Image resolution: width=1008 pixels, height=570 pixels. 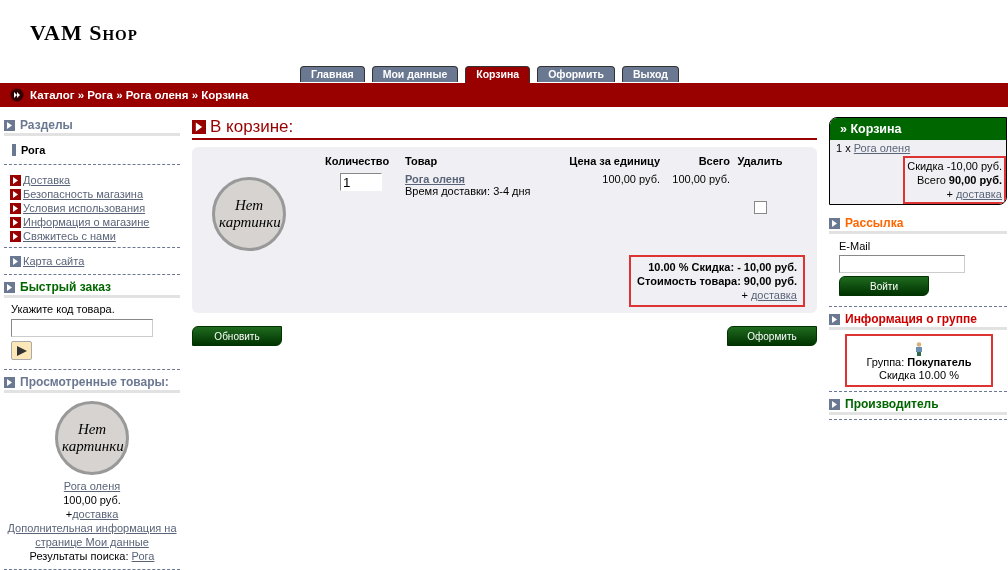 What do you see at coordinates (498, 74) in the screenshot?
I see `nav-tab: Корзина` at bounding box center [498, 74].